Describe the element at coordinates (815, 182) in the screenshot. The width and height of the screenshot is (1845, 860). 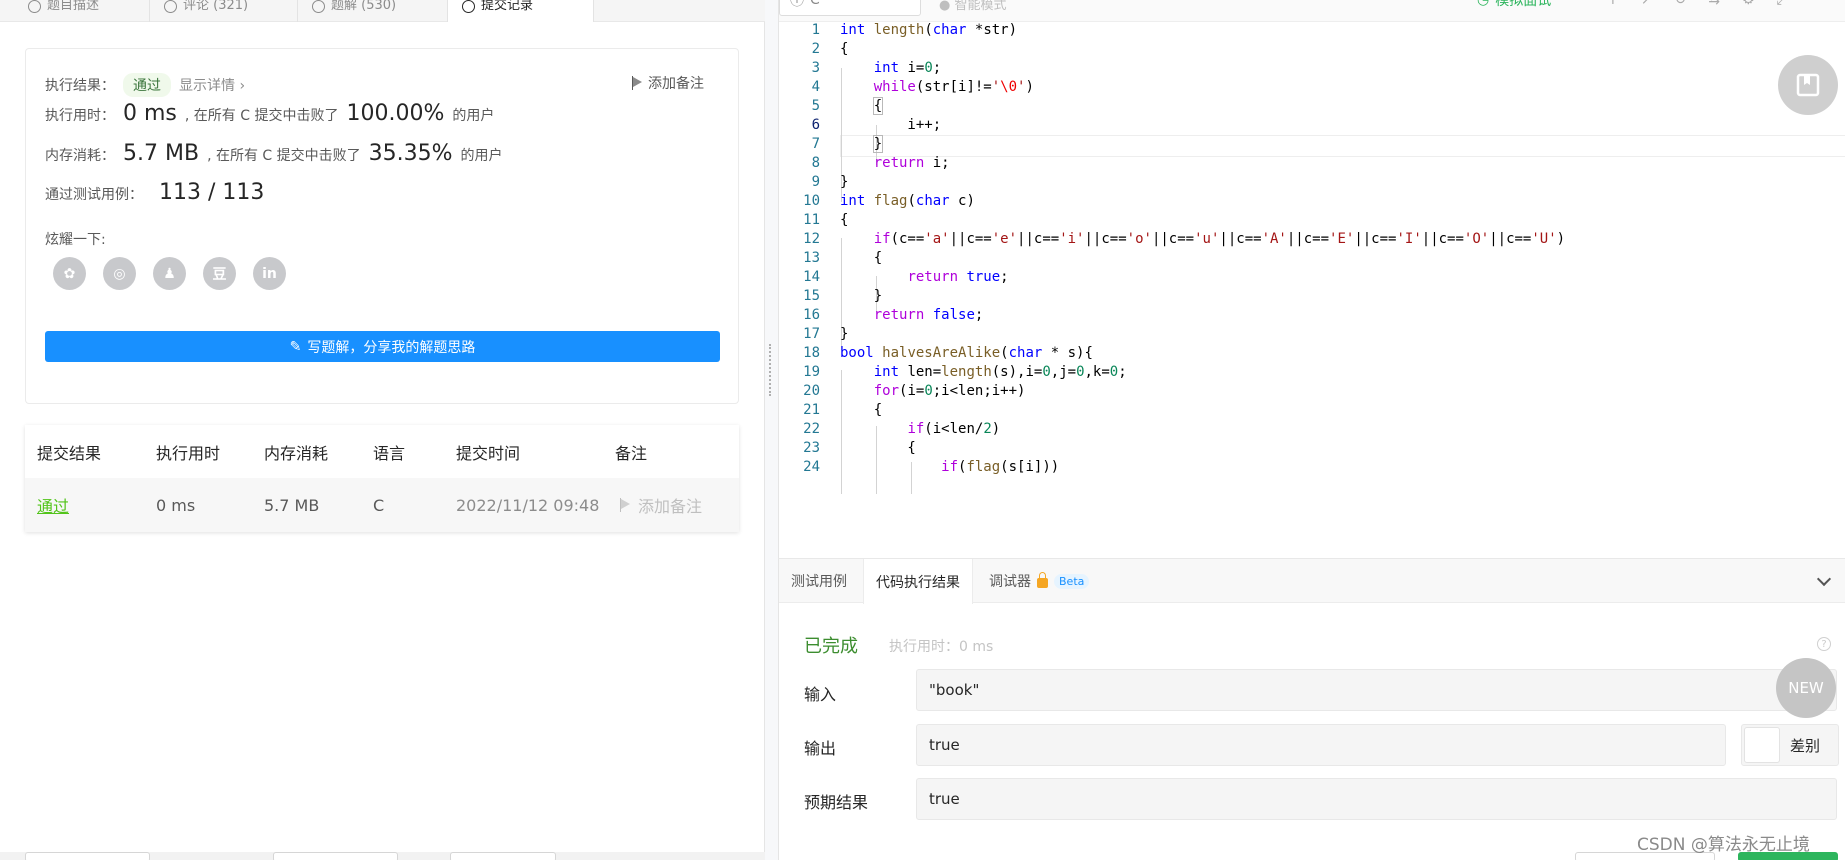
I see `line-number: 9` at that location.